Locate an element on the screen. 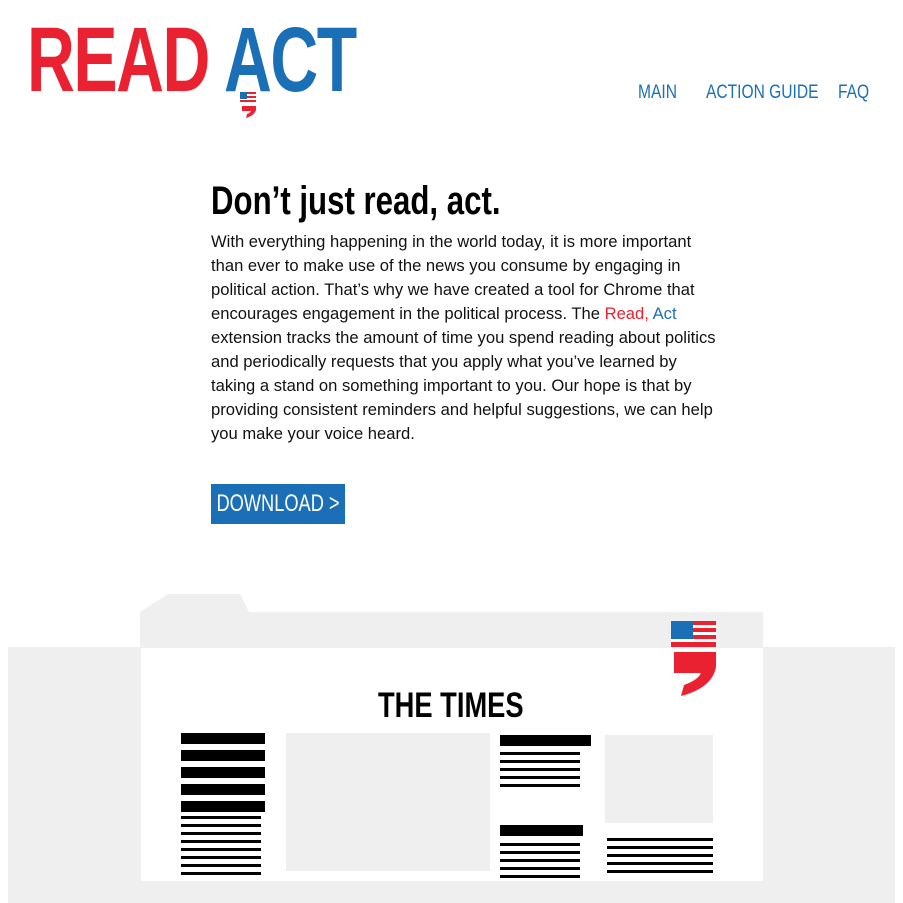 This screenshot has height=903, width=903. newspaper-title: THE TIMES is located at coordinates (451, 705).